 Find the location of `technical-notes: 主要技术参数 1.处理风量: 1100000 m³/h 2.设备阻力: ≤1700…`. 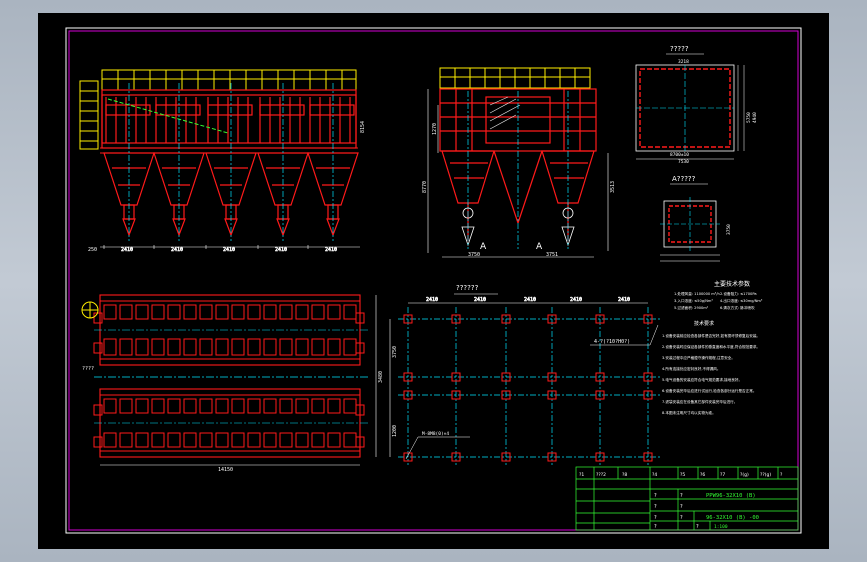

technical-notes: 主要技术参数 1.处理风量: 1100000 m³/h 2.设备阻力: ≤1700… is located at coordinates (712, 347).